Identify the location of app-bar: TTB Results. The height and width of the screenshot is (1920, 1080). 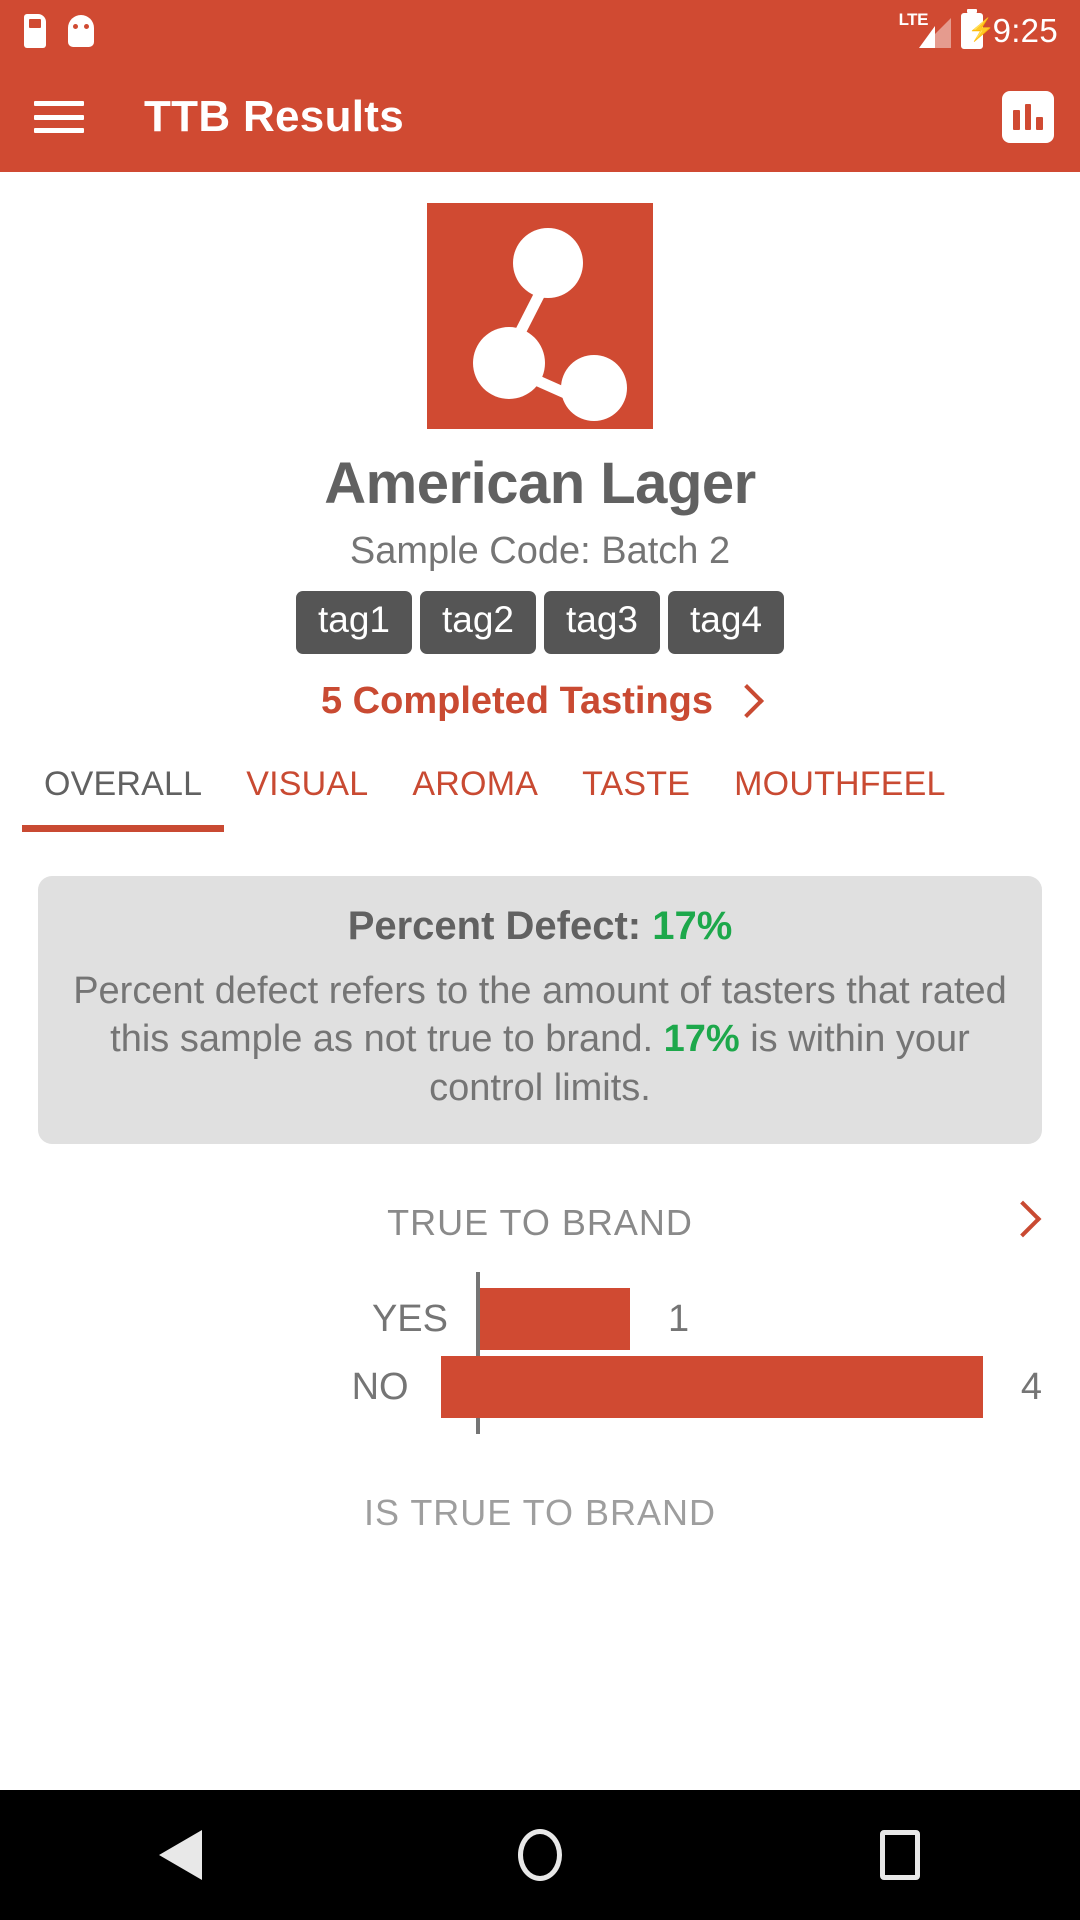
(540, 117).